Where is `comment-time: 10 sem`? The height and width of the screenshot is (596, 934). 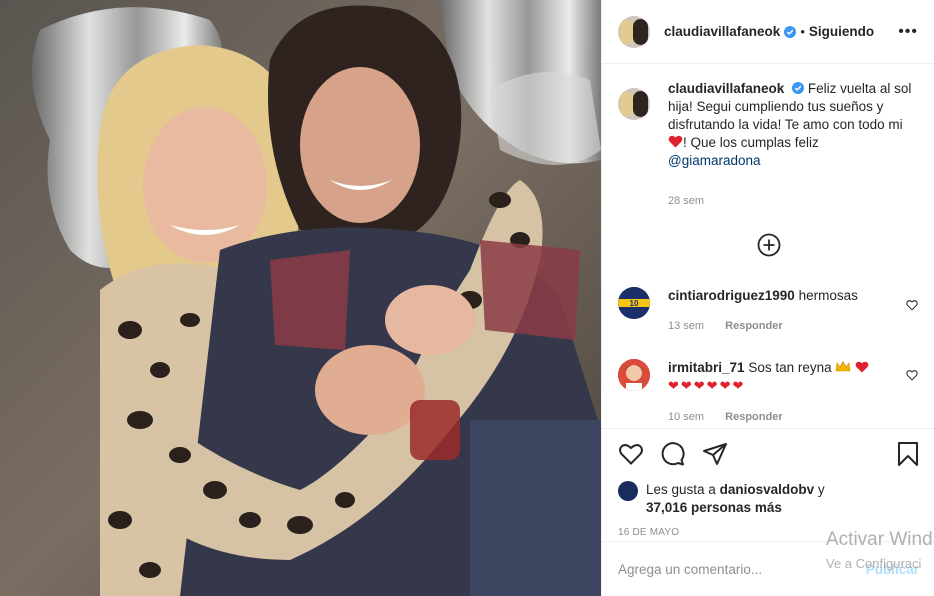
comment-time: 10 sem is located at coordinates (686, 417).